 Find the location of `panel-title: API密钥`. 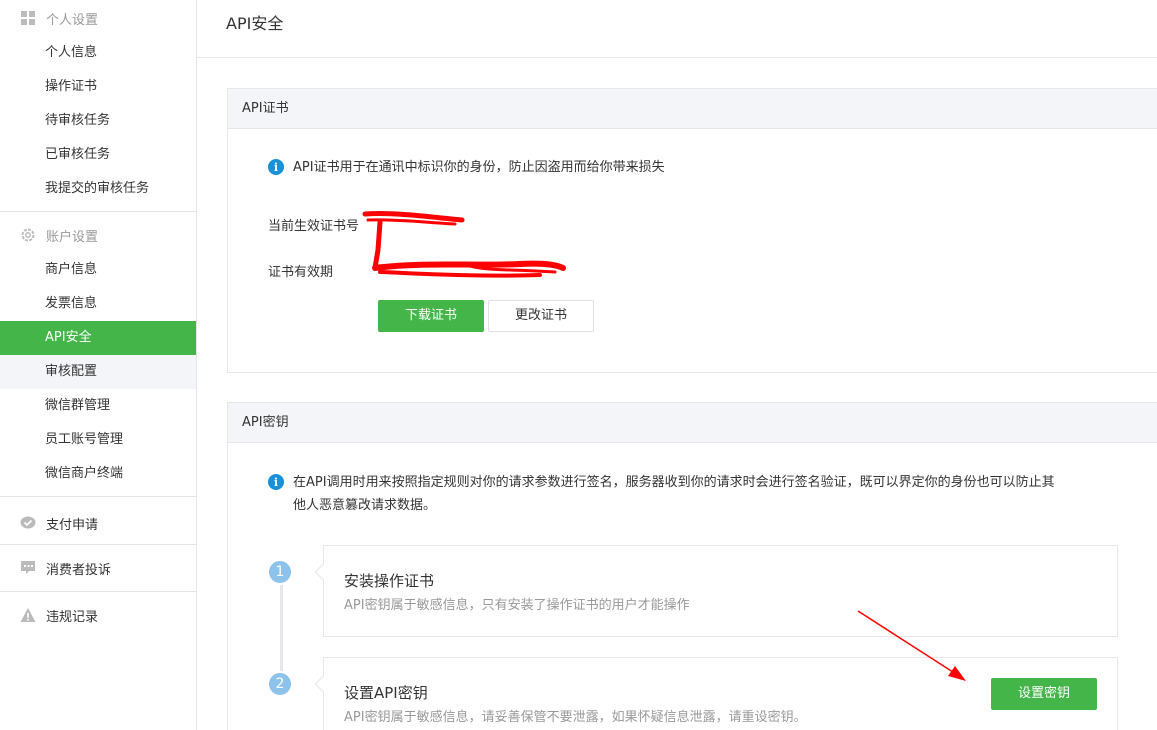

panel-title: API密钥 is located at coordinates (692, 423).